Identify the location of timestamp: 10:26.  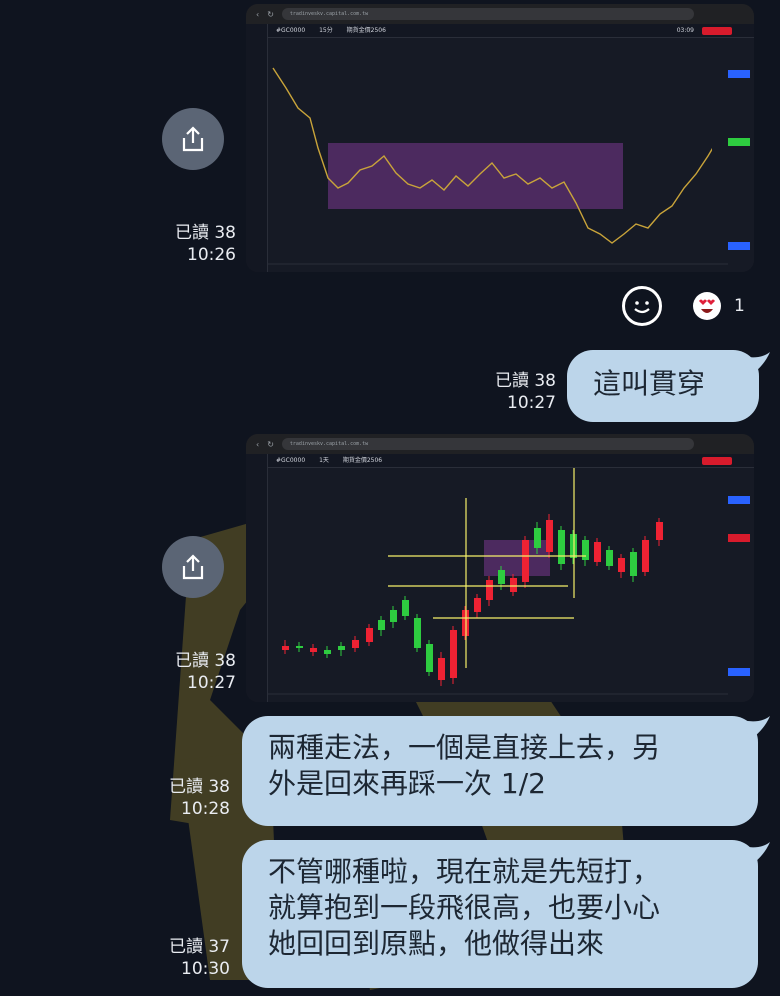
(211, 255).